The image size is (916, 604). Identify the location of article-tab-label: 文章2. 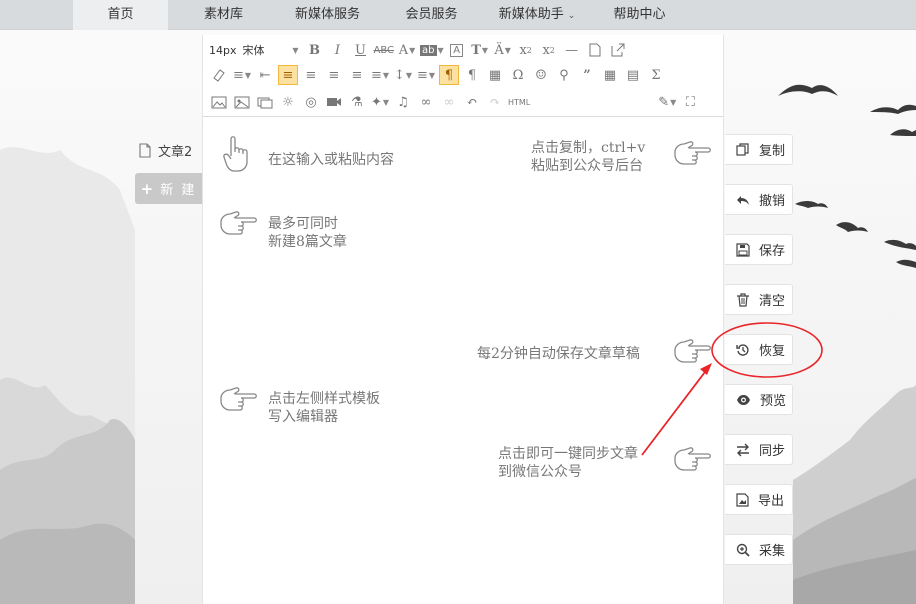
(175, 152).